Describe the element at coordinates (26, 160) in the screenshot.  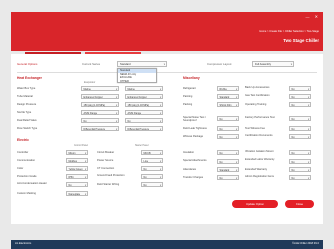
I see `el-row-label: Communication` at that location.